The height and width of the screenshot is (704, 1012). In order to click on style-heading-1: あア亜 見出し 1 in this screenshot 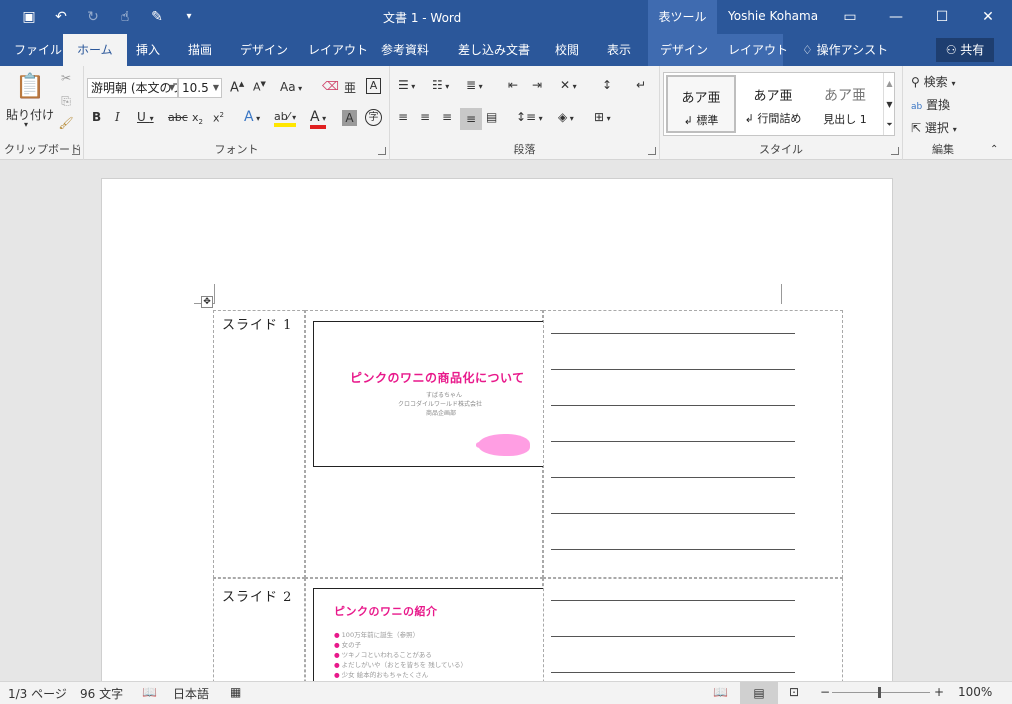, I will do `click(845, 104)`.